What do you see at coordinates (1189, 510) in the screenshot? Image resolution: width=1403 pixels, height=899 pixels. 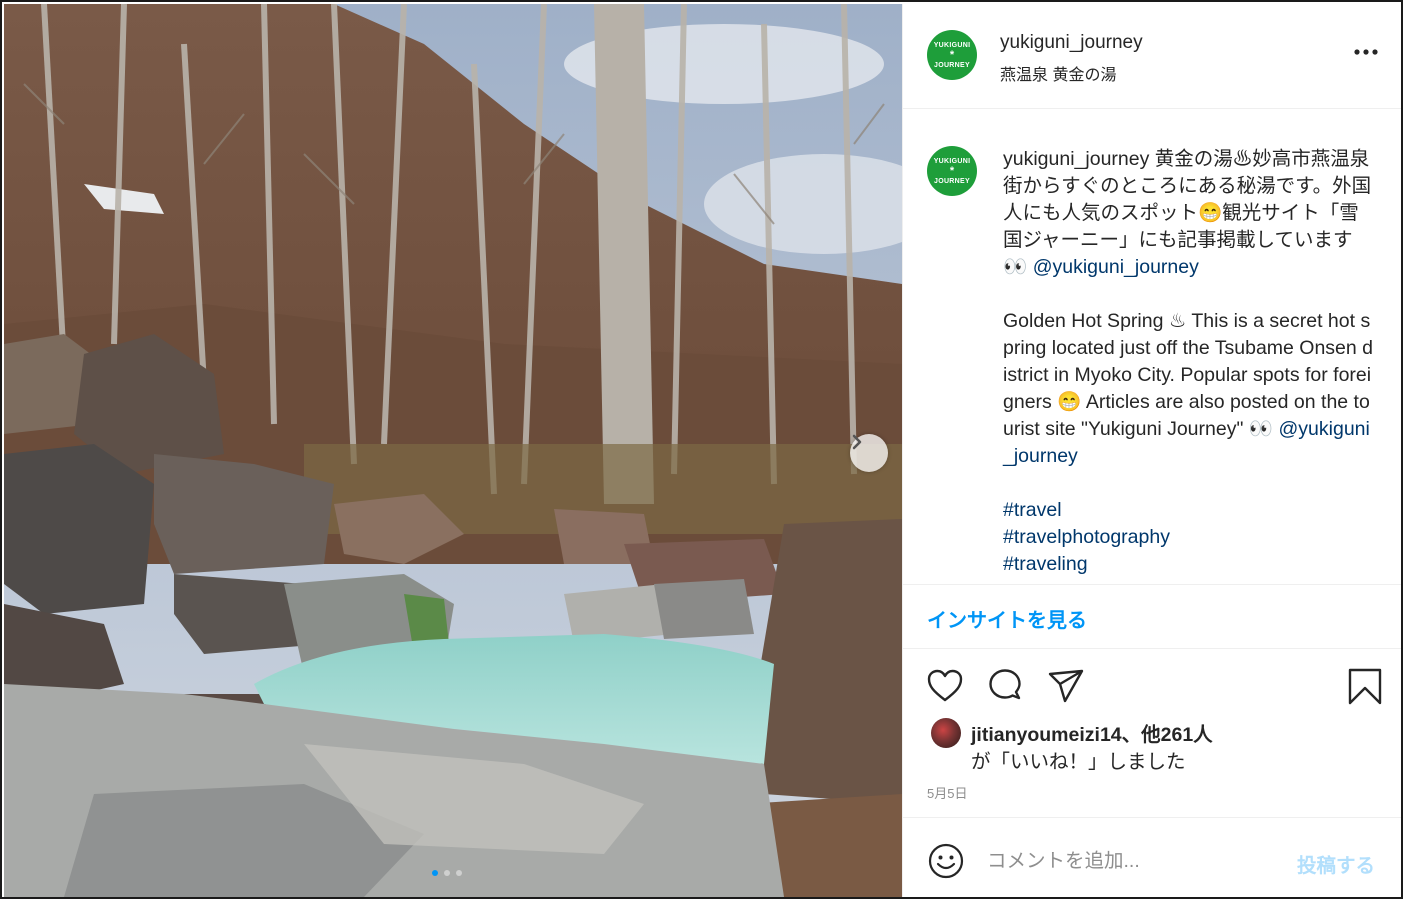 I see `hashtag-link: #travel` at bounding box center [1189, 510].